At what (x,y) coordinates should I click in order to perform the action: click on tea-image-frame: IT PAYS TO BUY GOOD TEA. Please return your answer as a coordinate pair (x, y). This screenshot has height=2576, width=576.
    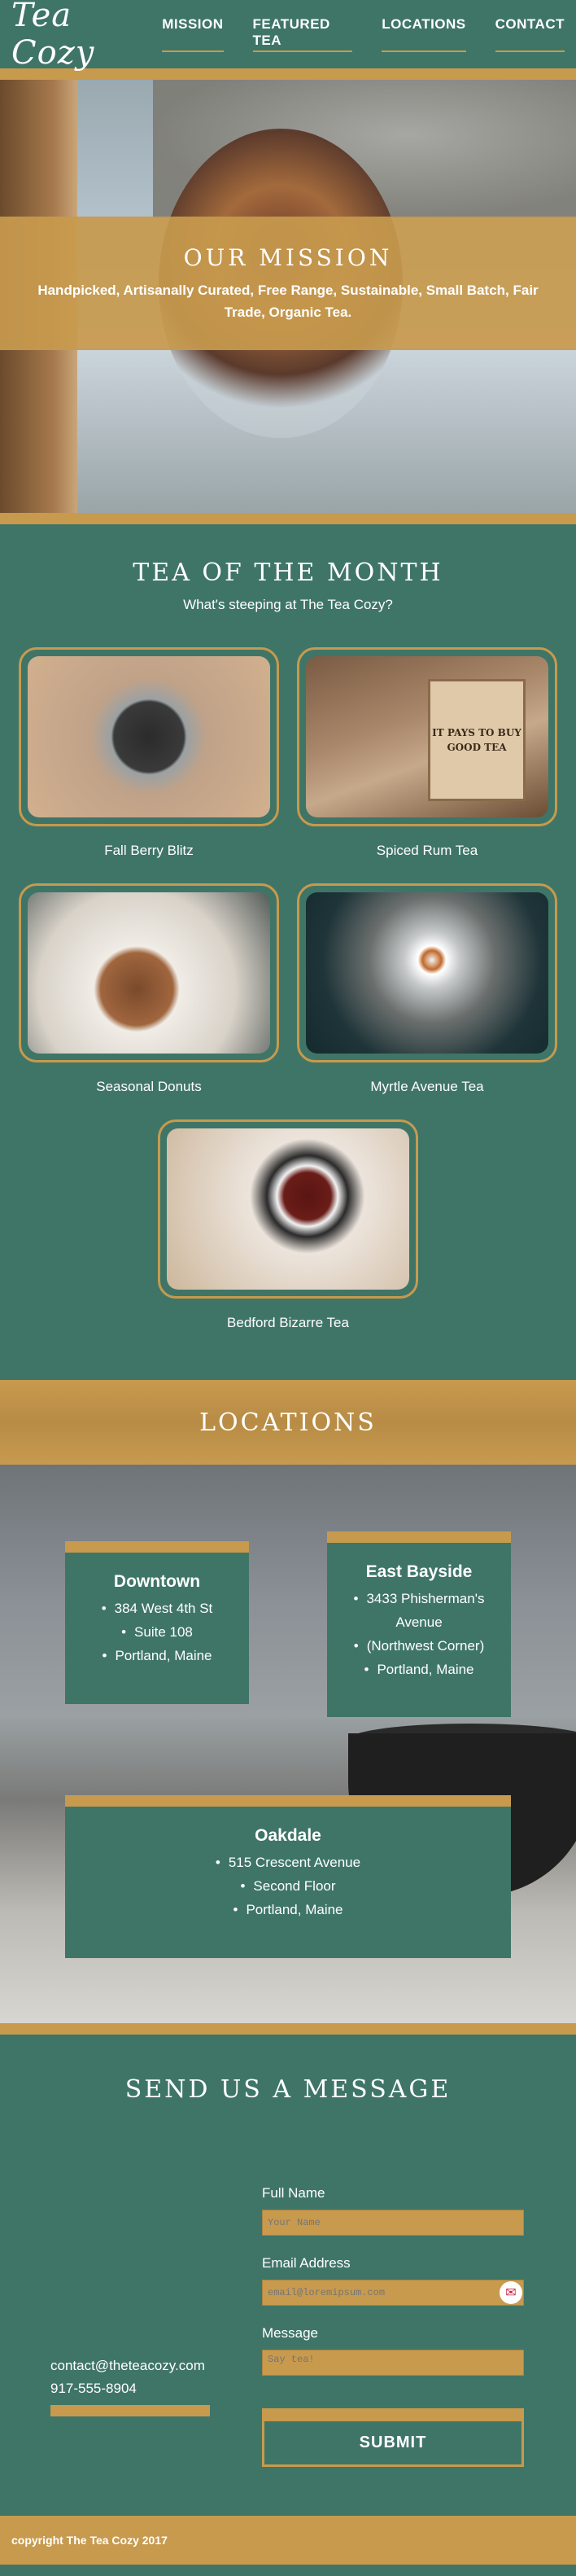
    Looking at the image, I should click on (427, 736).